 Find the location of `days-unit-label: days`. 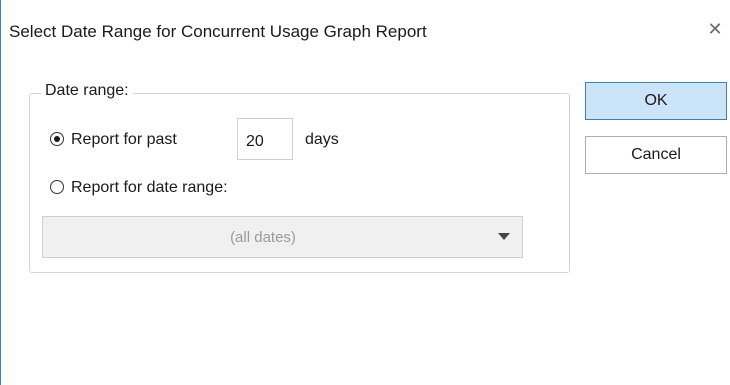

days-unit-label: days is located at coordinates (322, 139).